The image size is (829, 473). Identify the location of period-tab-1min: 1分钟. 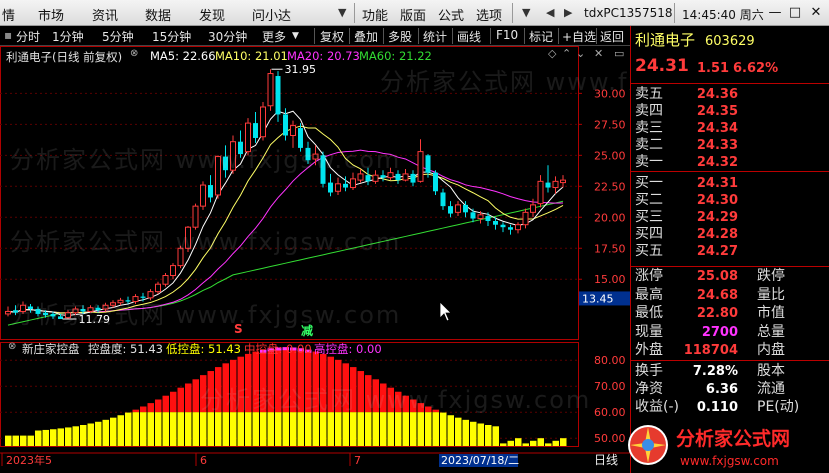
(68, 36).